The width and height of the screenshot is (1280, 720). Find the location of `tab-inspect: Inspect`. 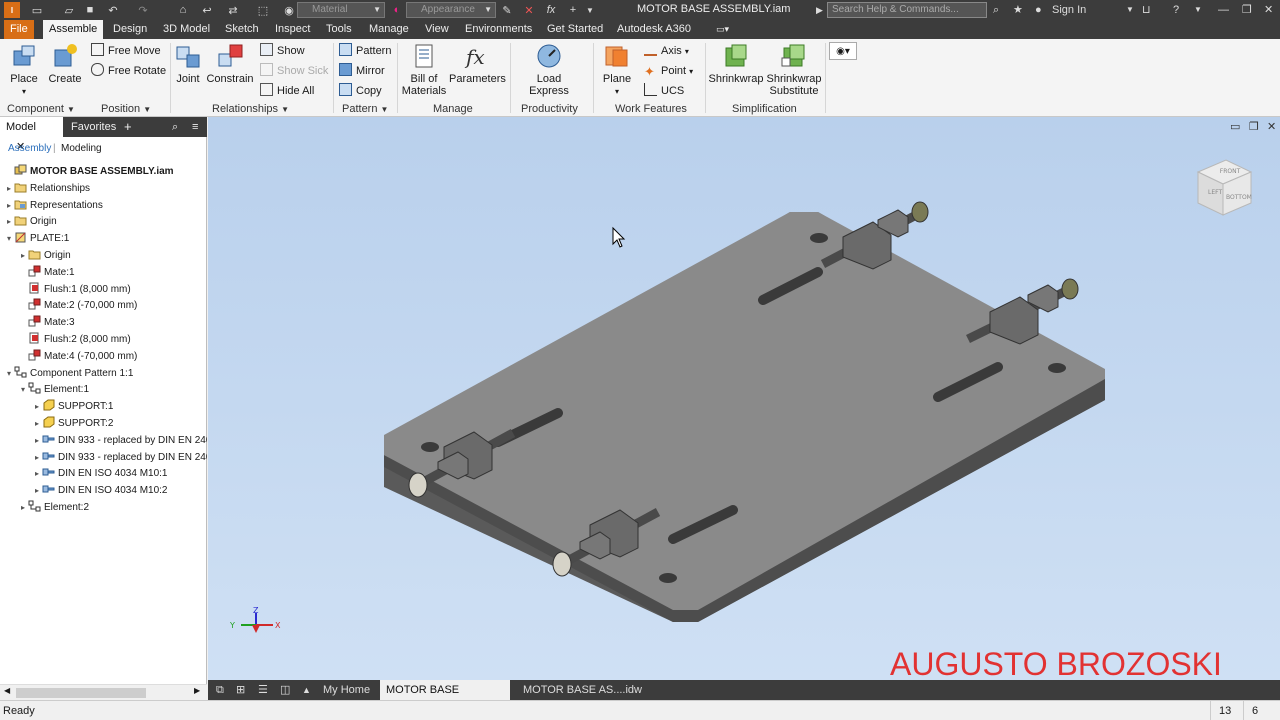

tab-inspect: Inspect is located at coordinates (292, 29).